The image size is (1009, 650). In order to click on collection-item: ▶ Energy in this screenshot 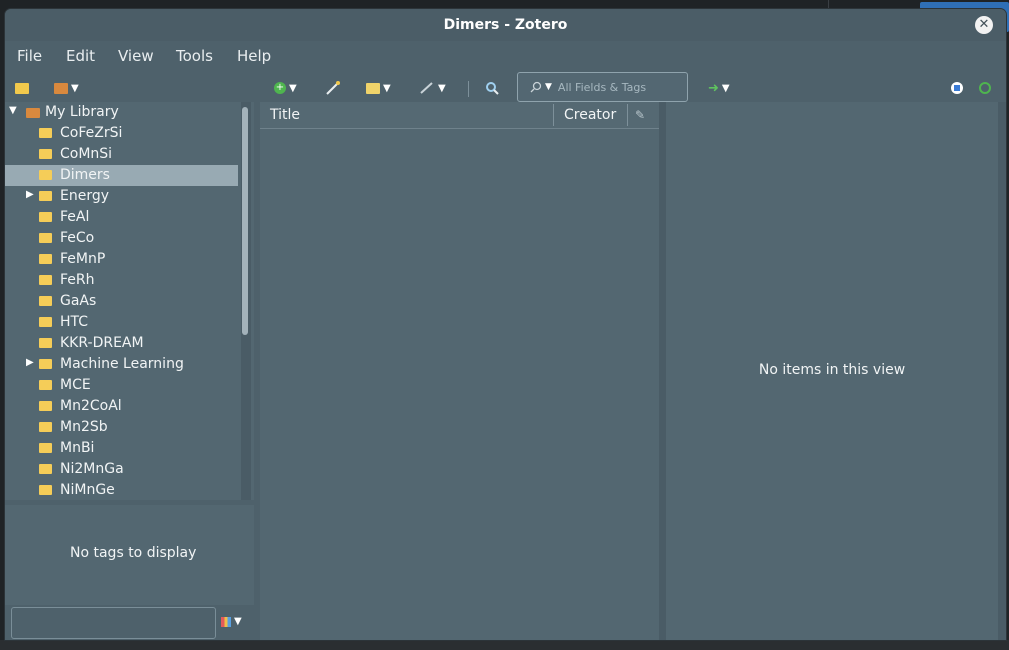, I will do `click(121, 196)`.